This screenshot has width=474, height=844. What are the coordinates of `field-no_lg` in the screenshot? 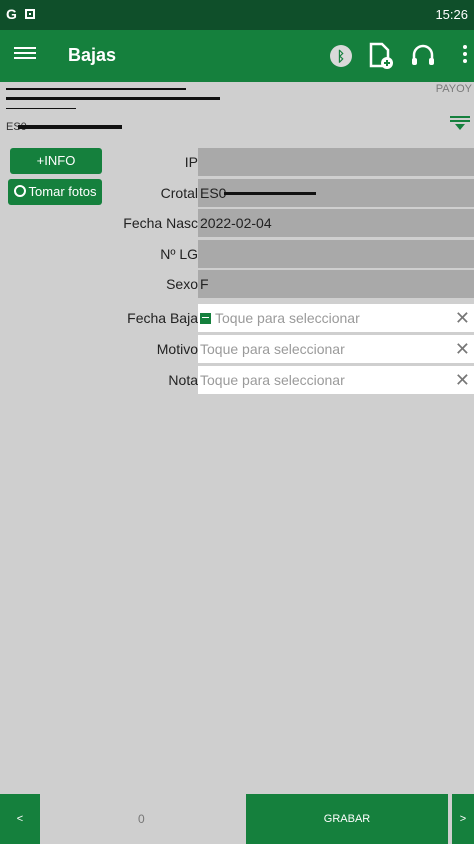 It's located at (336, 253).